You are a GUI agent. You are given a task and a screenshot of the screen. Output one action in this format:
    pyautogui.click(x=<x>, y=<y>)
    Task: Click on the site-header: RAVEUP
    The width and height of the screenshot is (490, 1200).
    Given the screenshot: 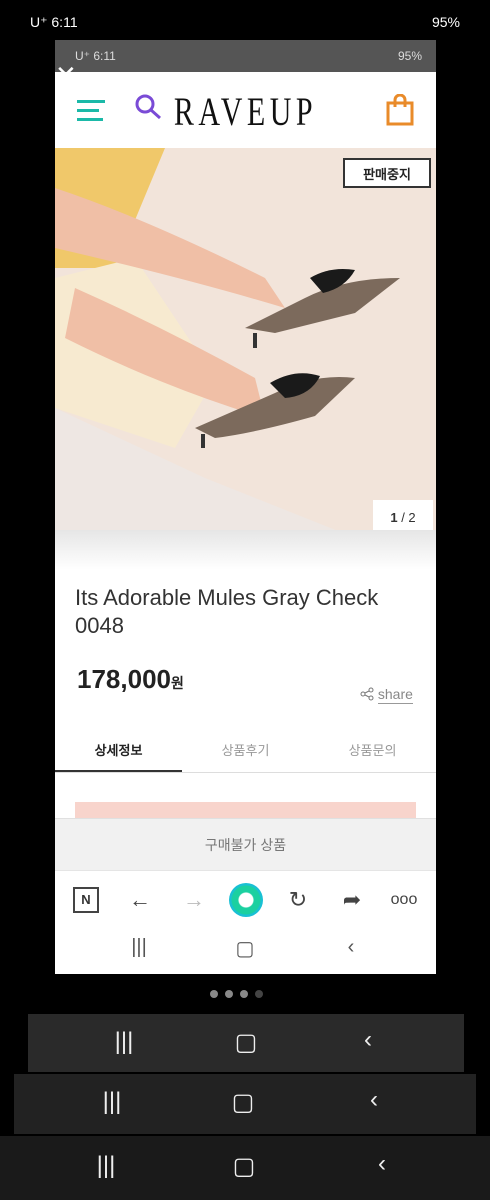 What is the action you would take?
    pyautogui.click(x=245, y=110)
    